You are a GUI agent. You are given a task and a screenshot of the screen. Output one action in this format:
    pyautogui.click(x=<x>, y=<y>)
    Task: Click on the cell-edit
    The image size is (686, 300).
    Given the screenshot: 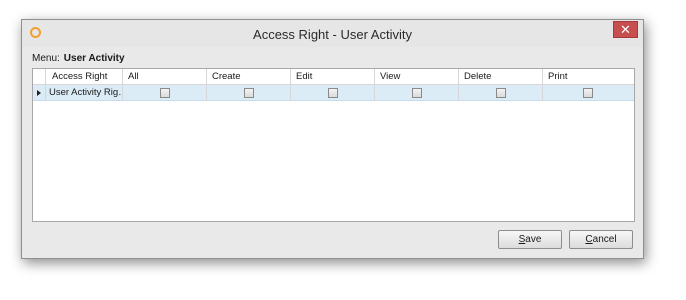 What is the action you would take?
    pyautogui.click(x=333, y=93)
    